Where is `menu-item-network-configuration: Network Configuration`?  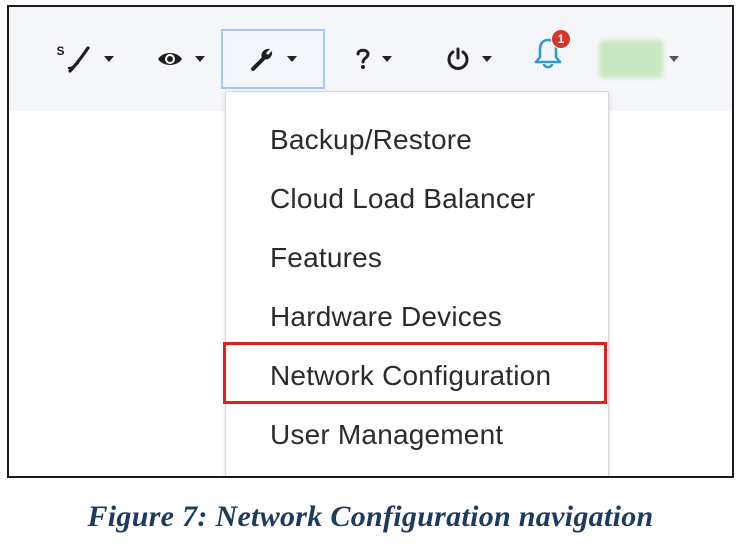
menu-item-network-configuration: Network Configuration is located at coordinates (410, 376).